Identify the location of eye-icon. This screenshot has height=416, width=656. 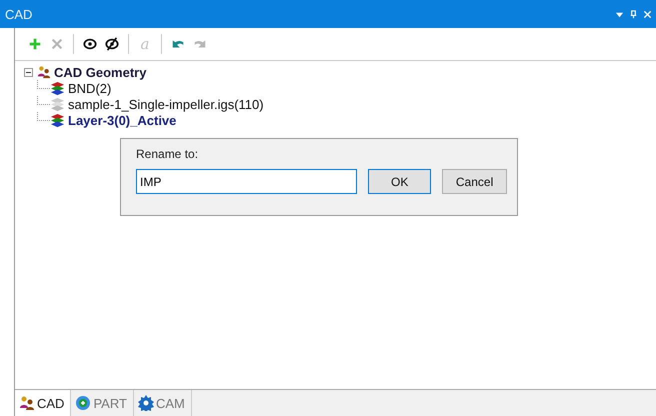
(90, 44).